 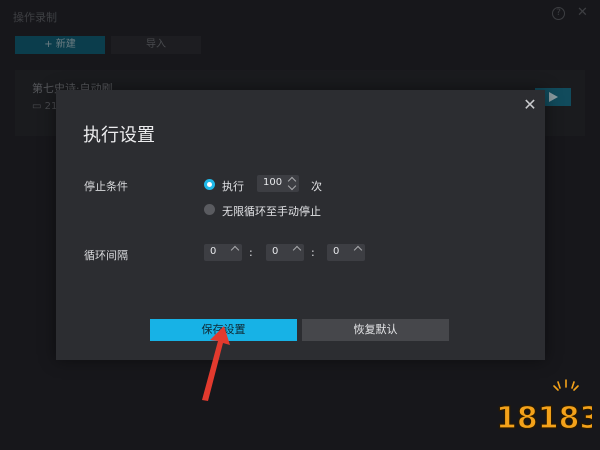 What do you see at coordinates (106, 255) in the screenshot?
I see `interval-label: 循环间隔` at bounding box center [106, 255].